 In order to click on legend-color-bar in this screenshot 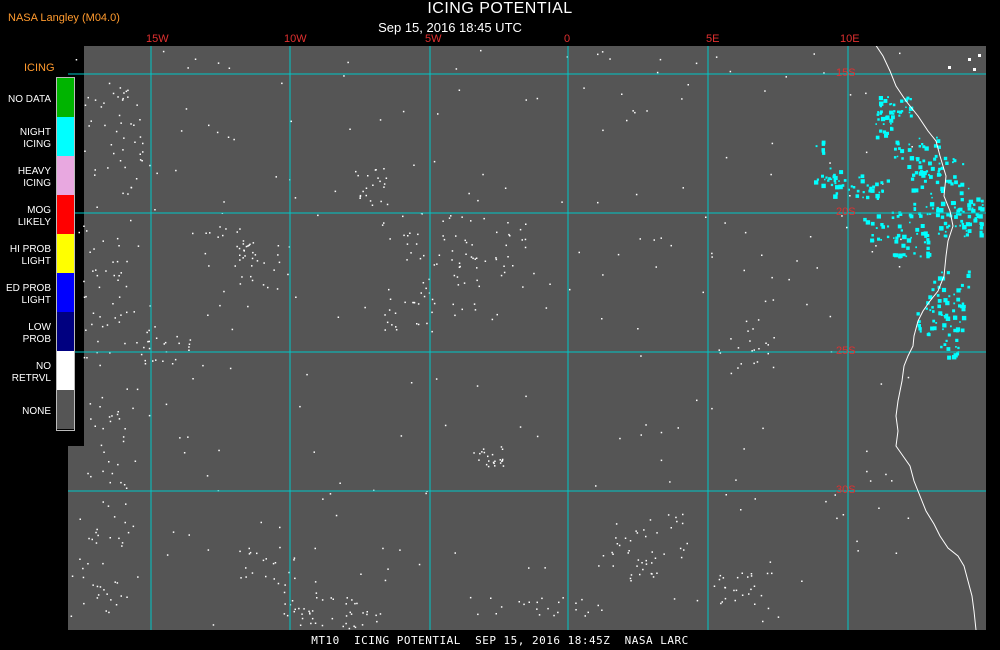, I will do `click(65, 254)`.